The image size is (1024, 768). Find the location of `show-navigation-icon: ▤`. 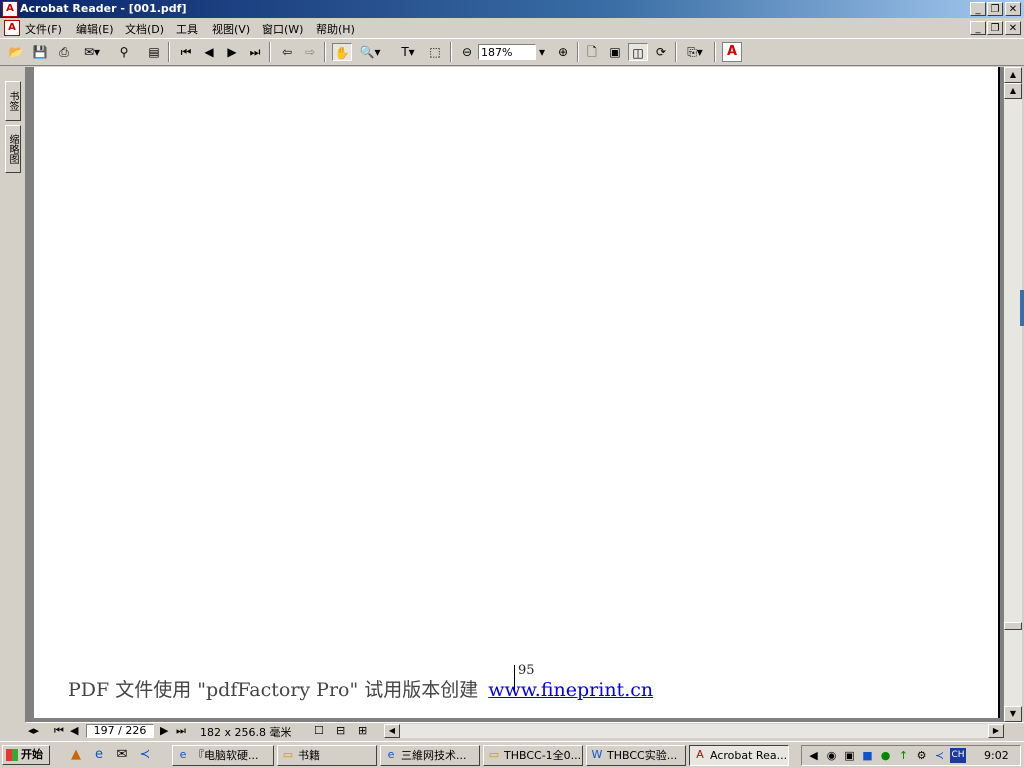

show-navigation-icon: ▤ is located at coordinates (154, 52).